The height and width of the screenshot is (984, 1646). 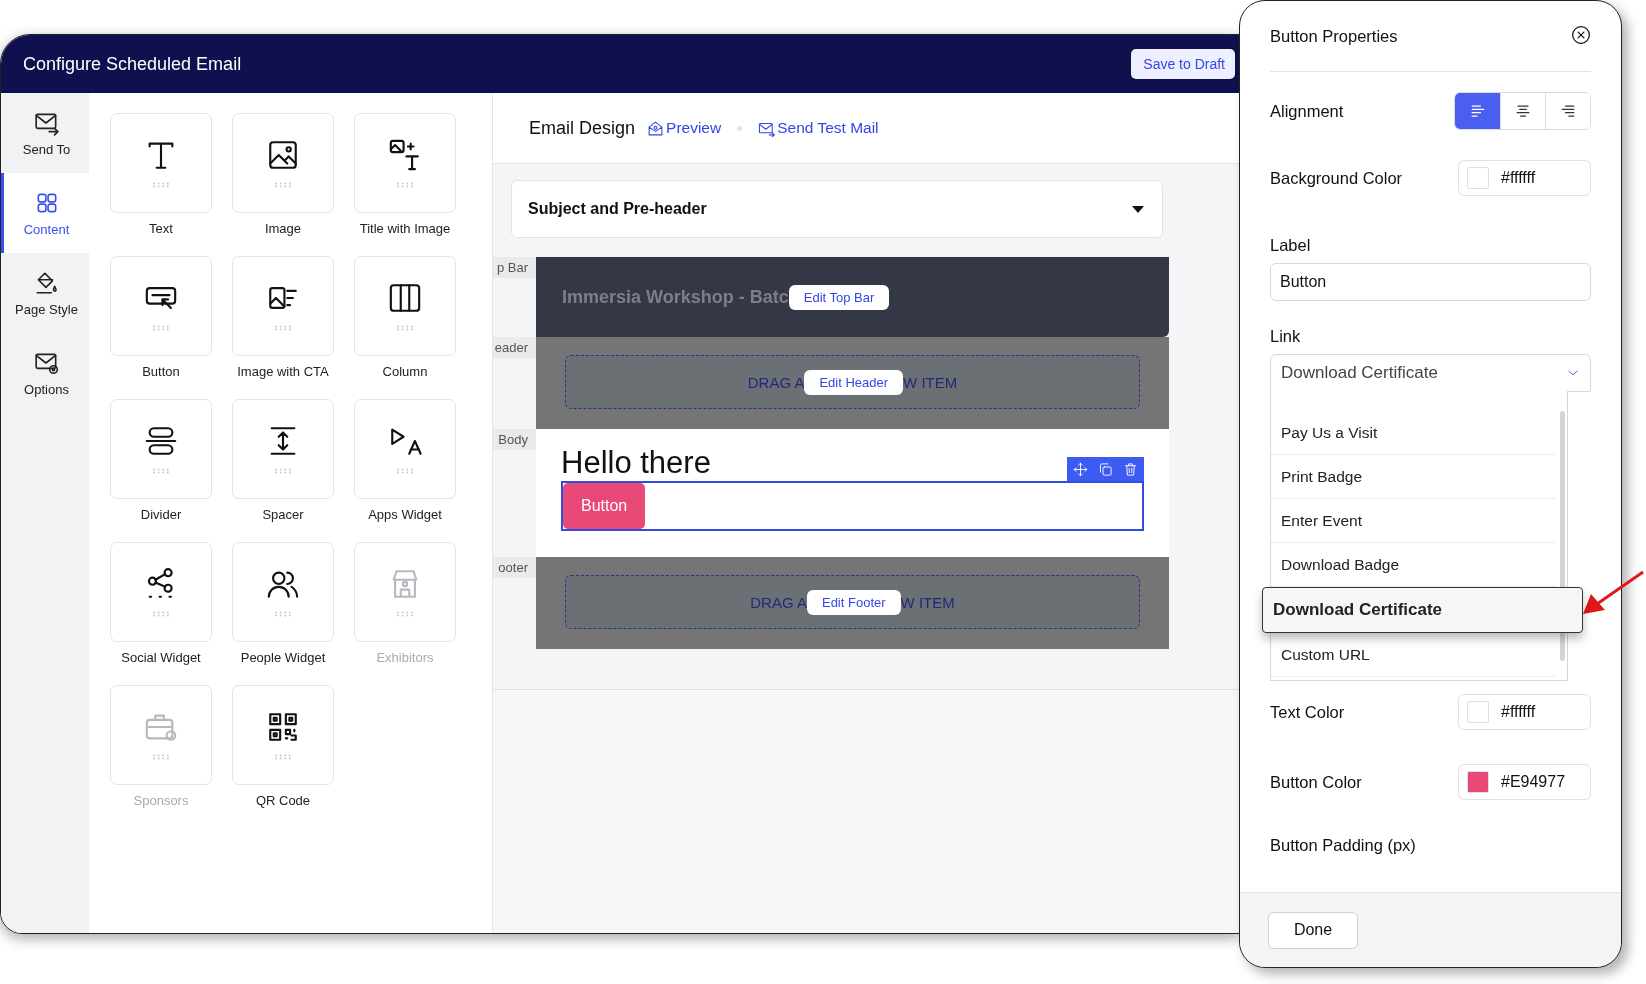 What do you see at coordinates (1413, 477) in the screenshot?
I see `dropdown-option: Print Badge` at bounding box center [1413, 477].